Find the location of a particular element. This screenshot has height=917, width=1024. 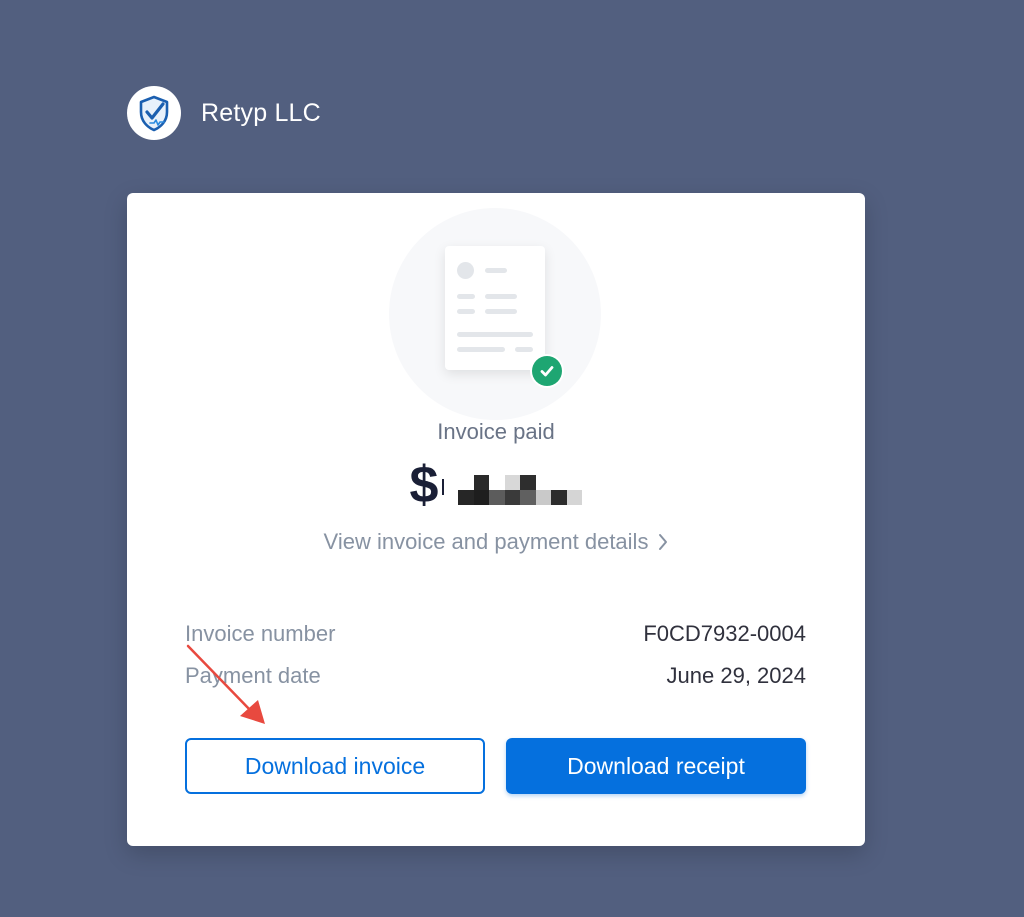

shield-check-icon is located at coordinates (154, 113).